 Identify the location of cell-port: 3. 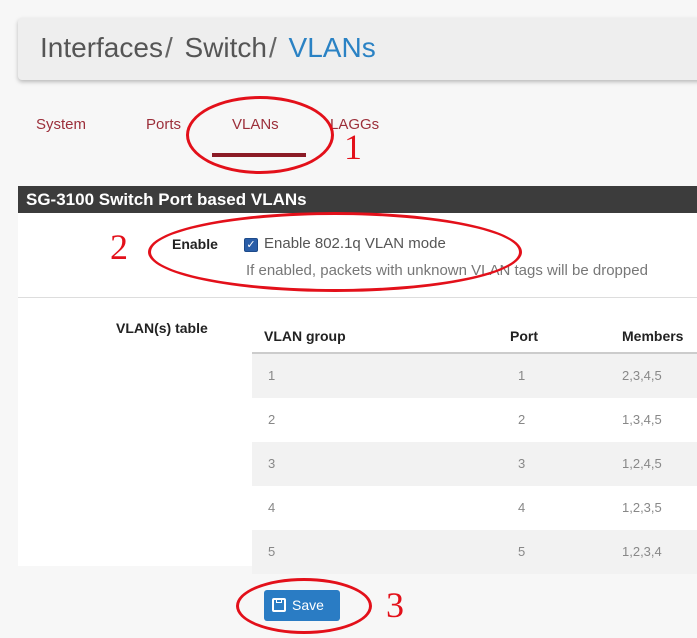
(522, 463).